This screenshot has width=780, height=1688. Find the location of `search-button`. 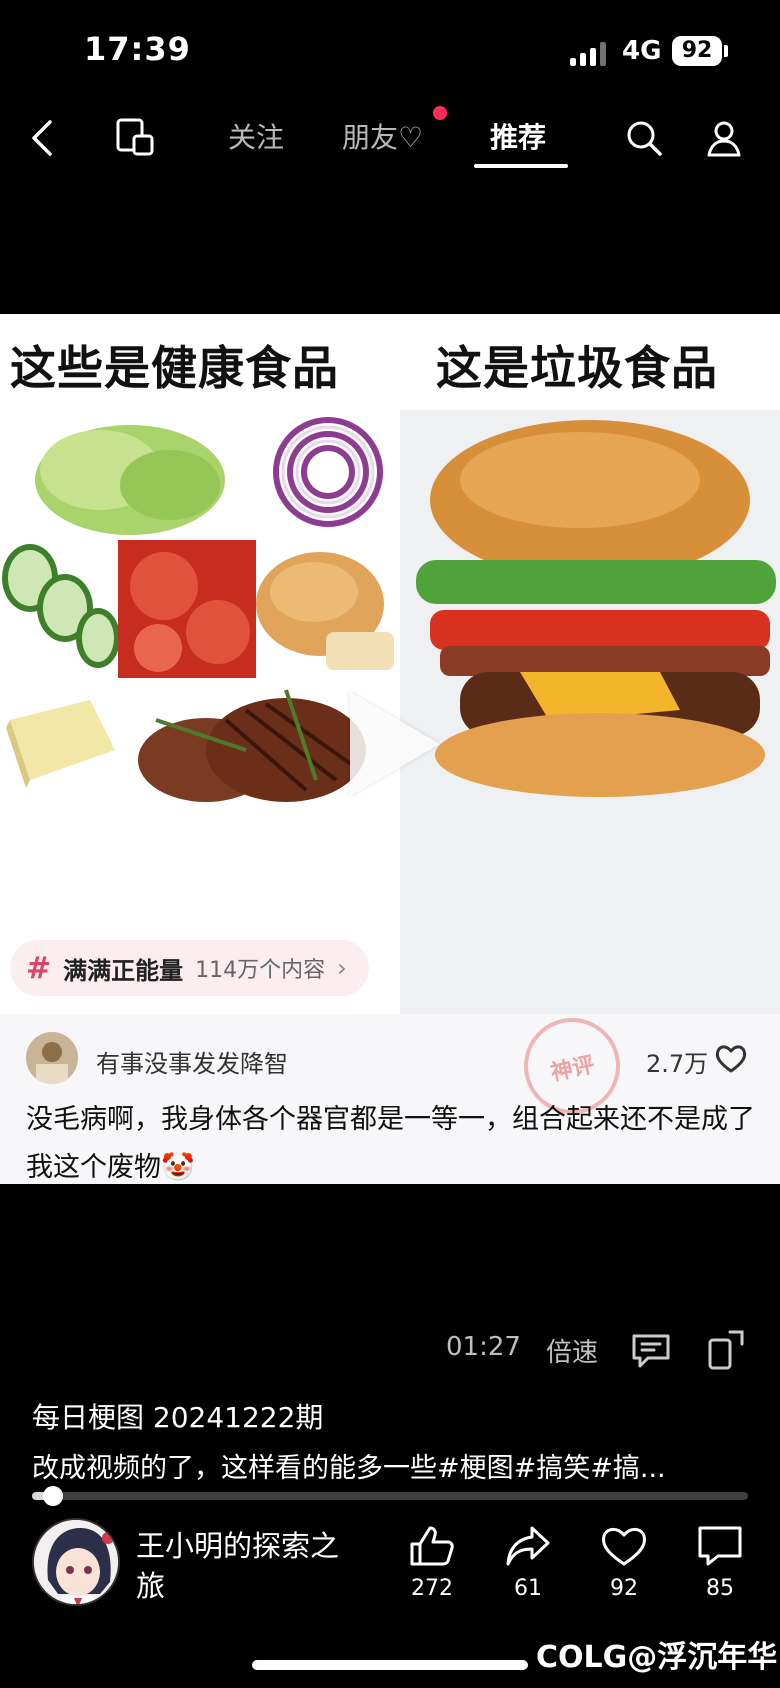

search-button is located at coordinates (644, 138).